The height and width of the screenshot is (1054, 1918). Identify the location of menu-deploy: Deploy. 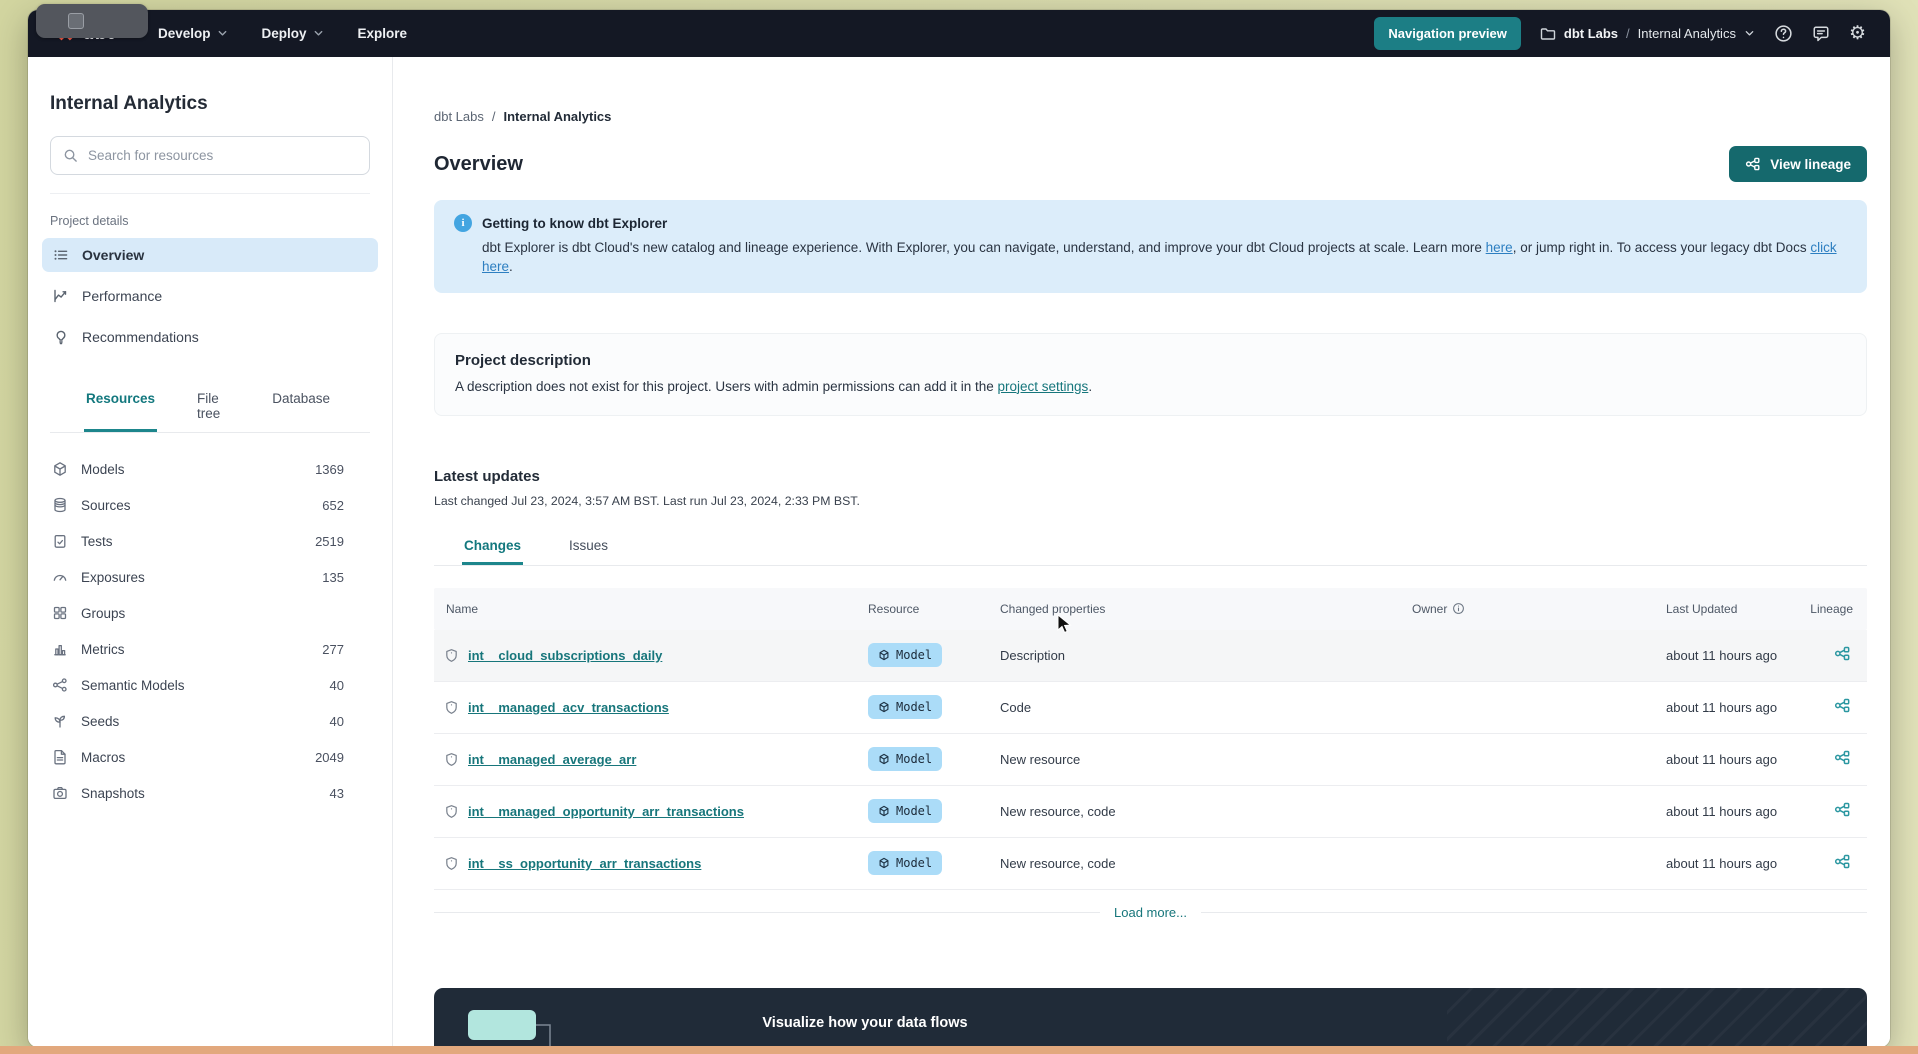
(293, 33).